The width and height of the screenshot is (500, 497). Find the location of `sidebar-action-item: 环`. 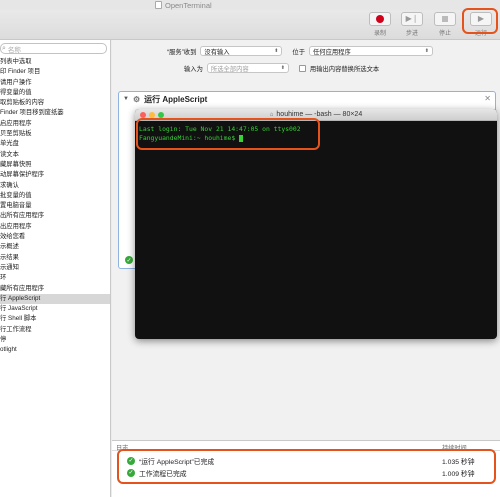

sidebar-action-item: 环 is located at coordinates (55, 278).